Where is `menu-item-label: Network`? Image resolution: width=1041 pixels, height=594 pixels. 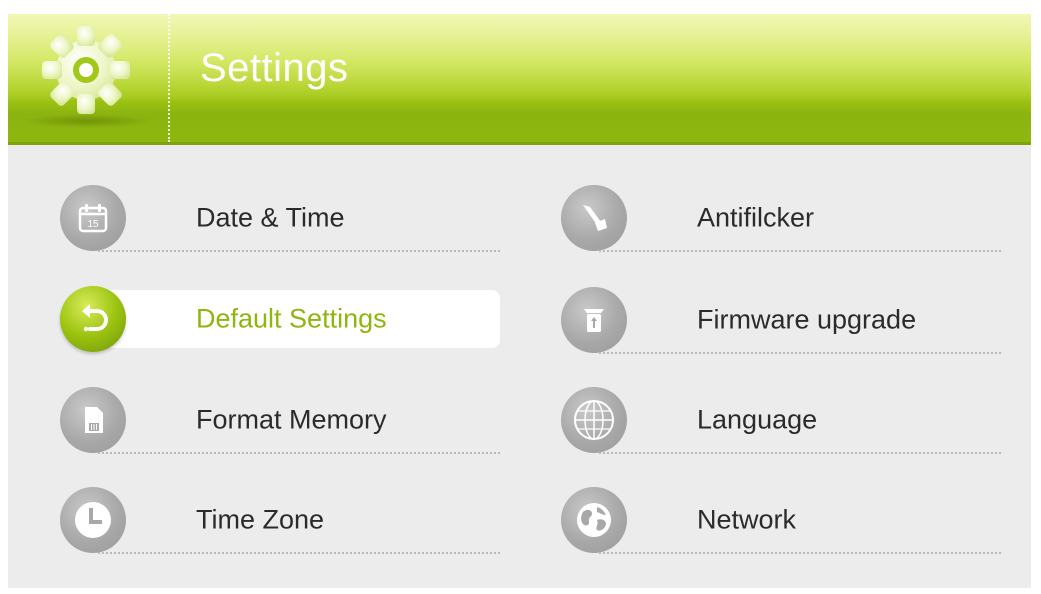 menu-item-label: Network is located at coordinates (747, 519).